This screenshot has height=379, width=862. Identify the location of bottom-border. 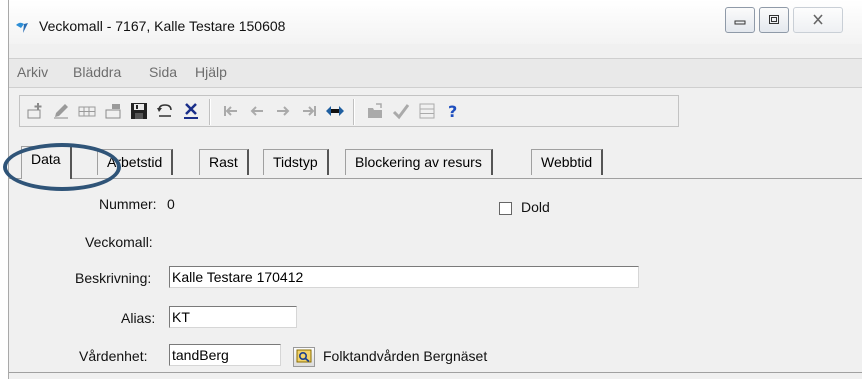
(435, 372).